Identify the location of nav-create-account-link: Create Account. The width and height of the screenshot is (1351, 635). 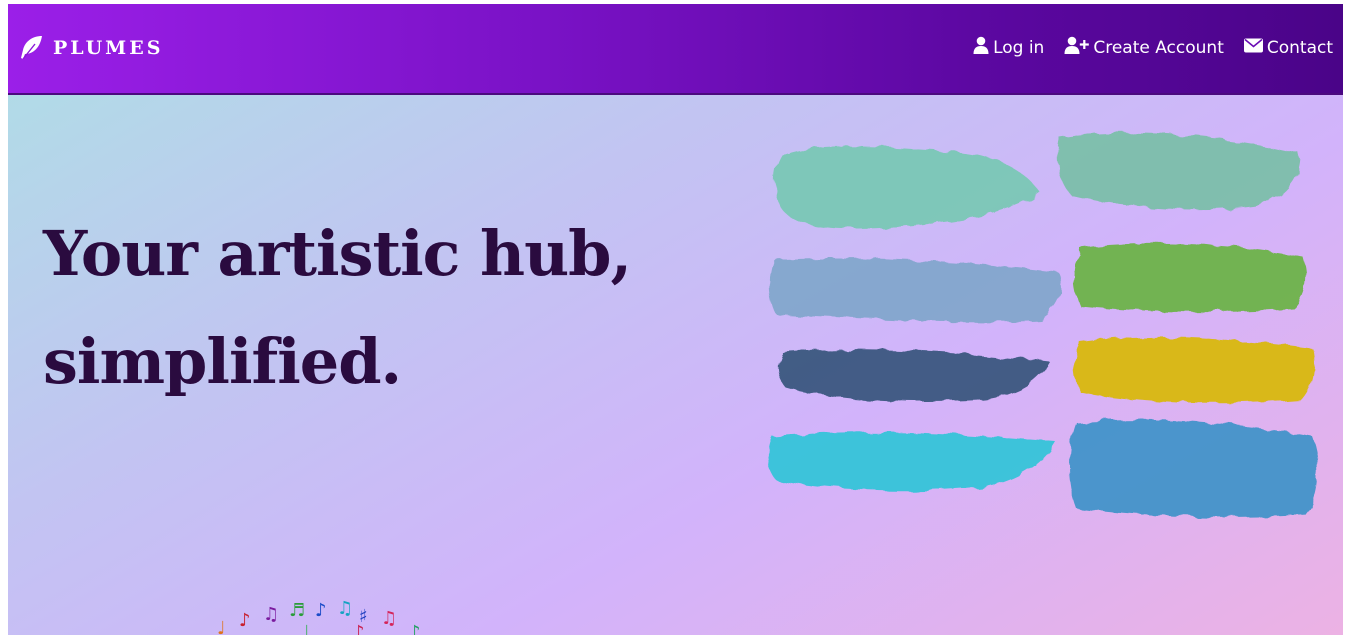
(1144, 47).